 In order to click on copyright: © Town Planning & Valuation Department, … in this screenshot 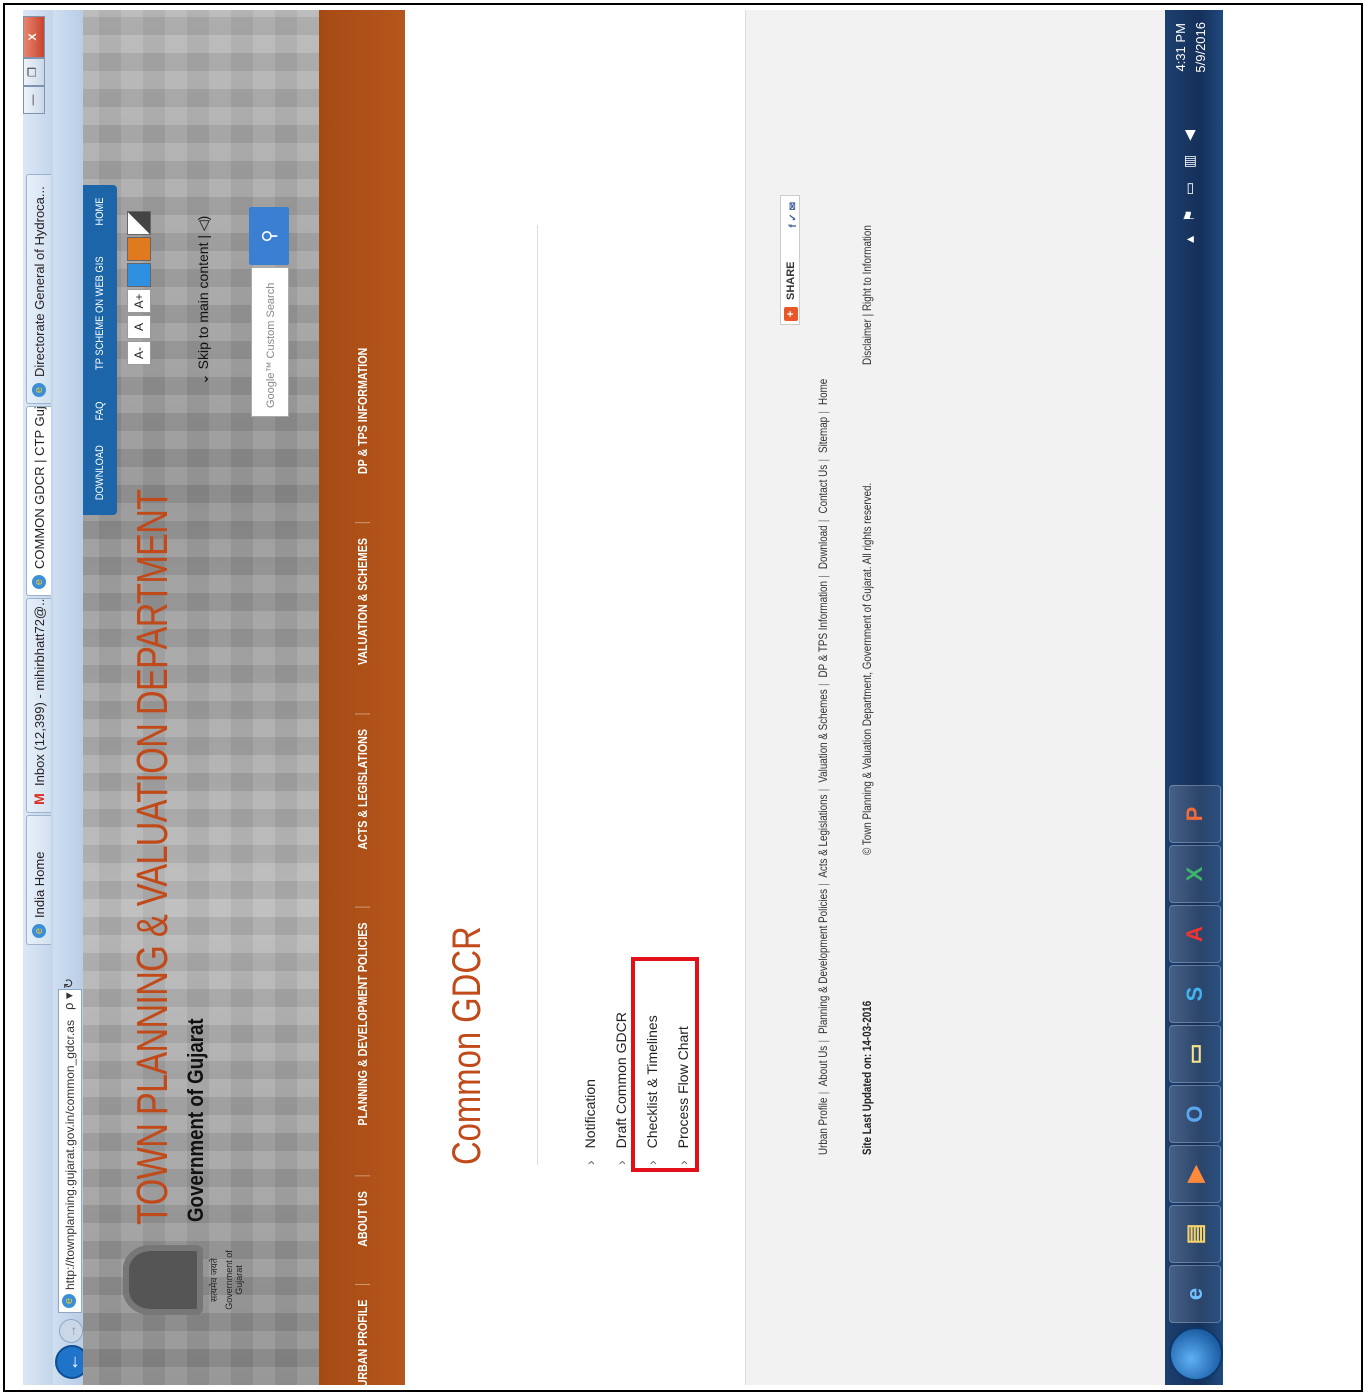, I will do `click(867, 668)`.